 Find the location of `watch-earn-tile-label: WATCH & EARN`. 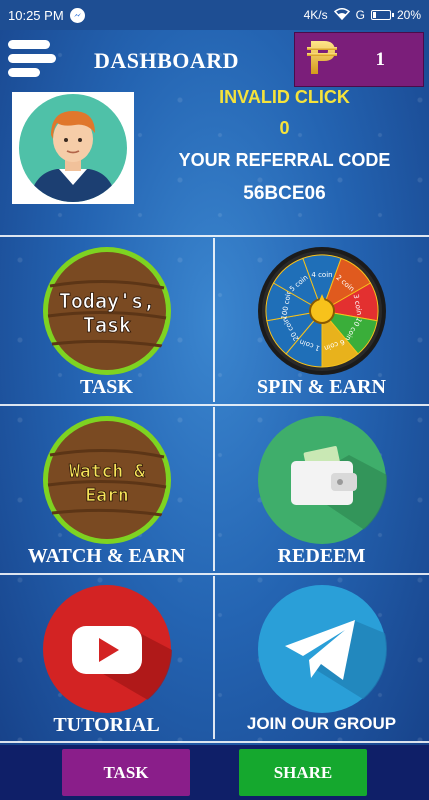

watch-earn-tile-label: WATCH & EARN is located at coordinates (106, 556).